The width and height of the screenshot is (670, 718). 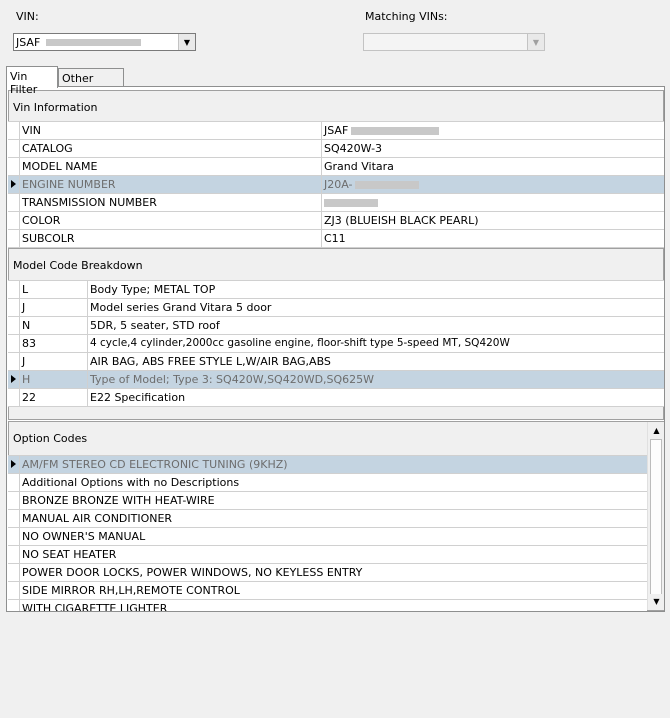 I want to click on table-row: 22 E22 Specification, so click(x=336, y=398).